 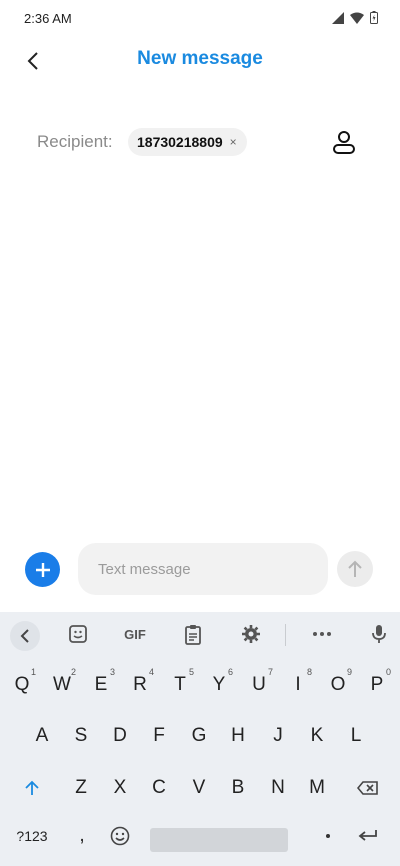 I want to click on send-arrow-icon, so click(x=355, y=568).